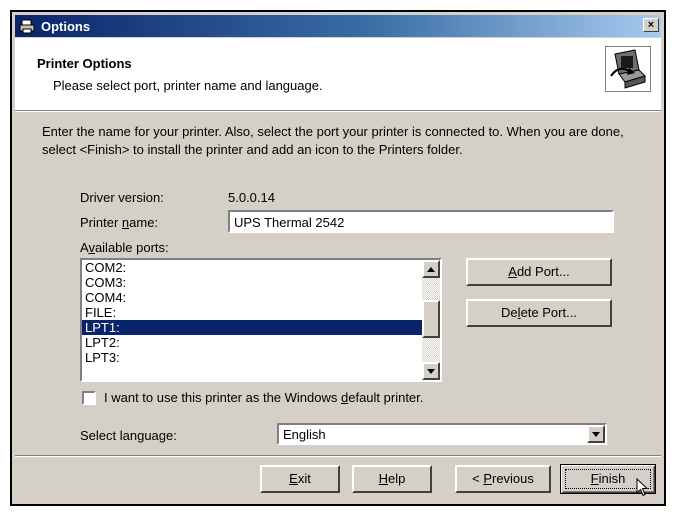 This screenshot has height=514, width=676. I want to click on port-list-item: FILE:, so click(252, 312).